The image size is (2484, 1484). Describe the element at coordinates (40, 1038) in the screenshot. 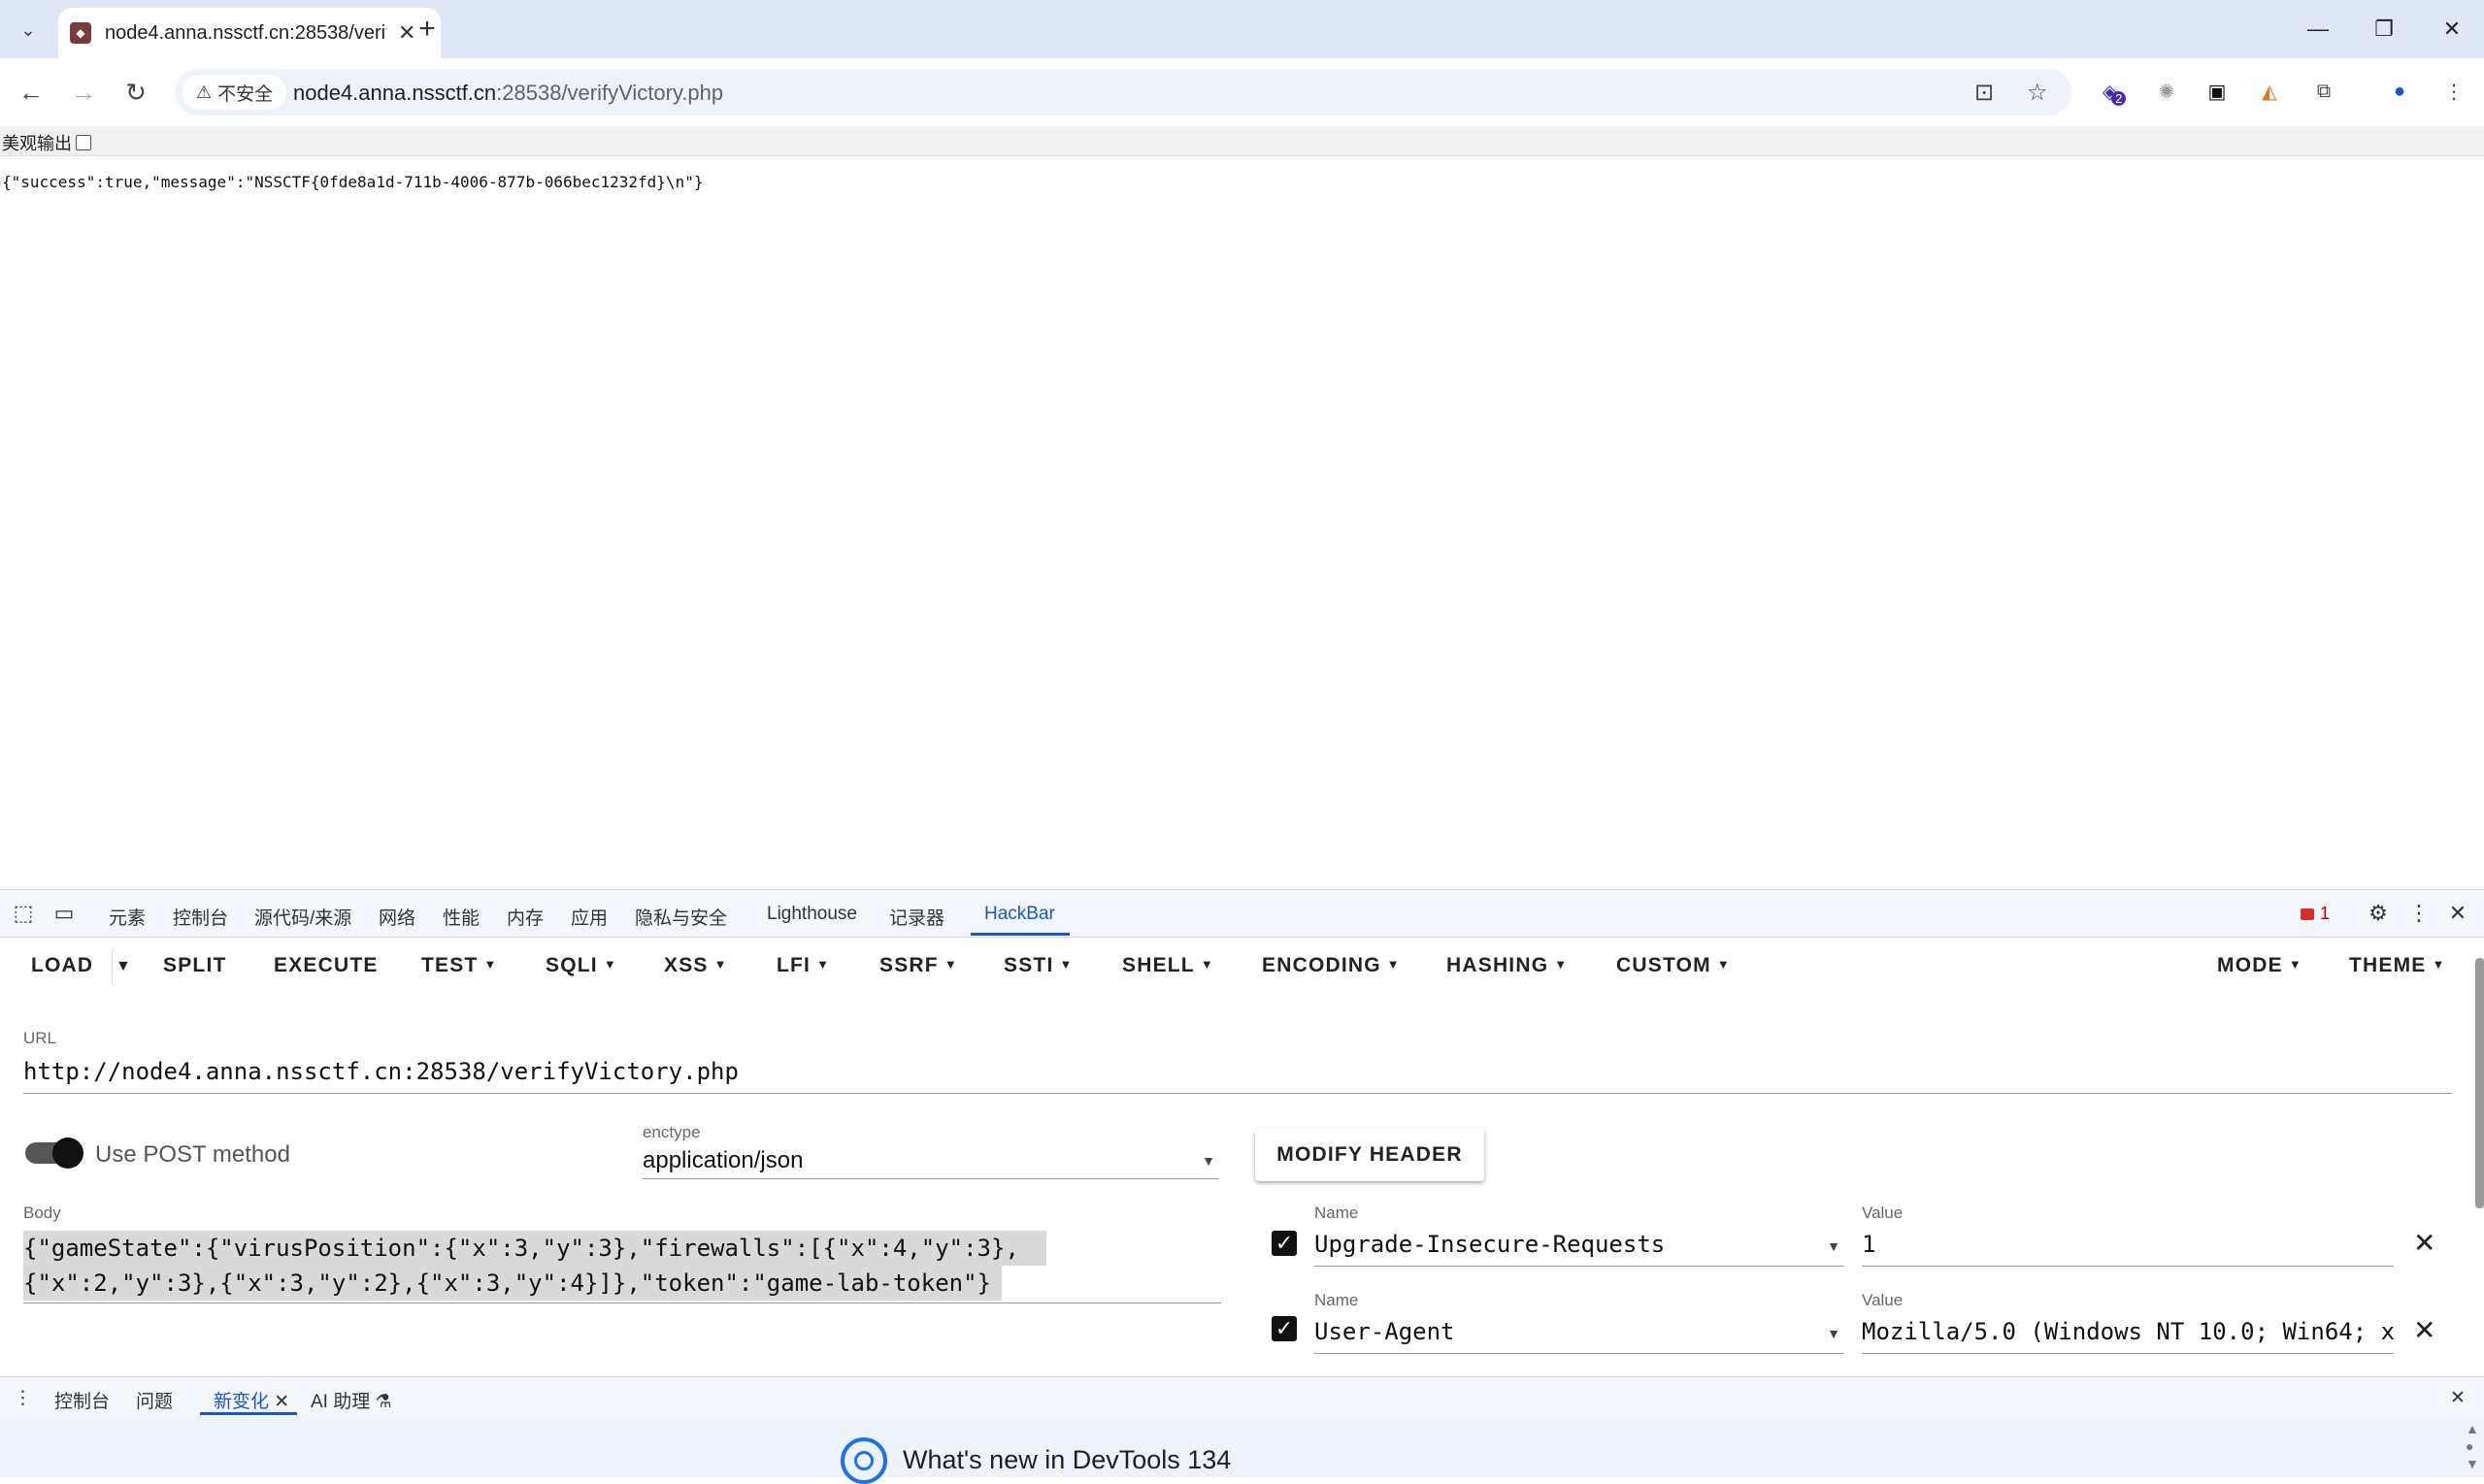

I see `url-label: URL` at that location.